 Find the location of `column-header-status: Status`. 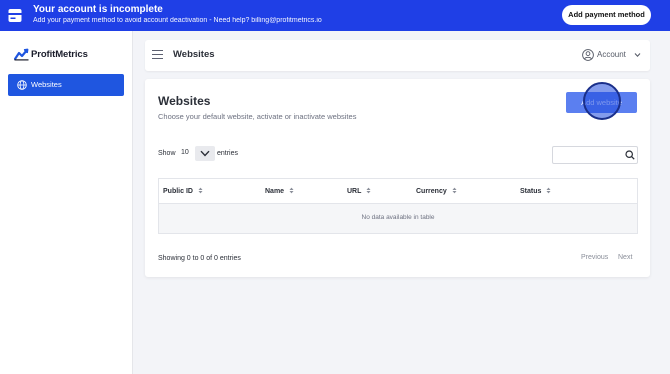

column-header-status: Status is located at coordinates (535, 191).